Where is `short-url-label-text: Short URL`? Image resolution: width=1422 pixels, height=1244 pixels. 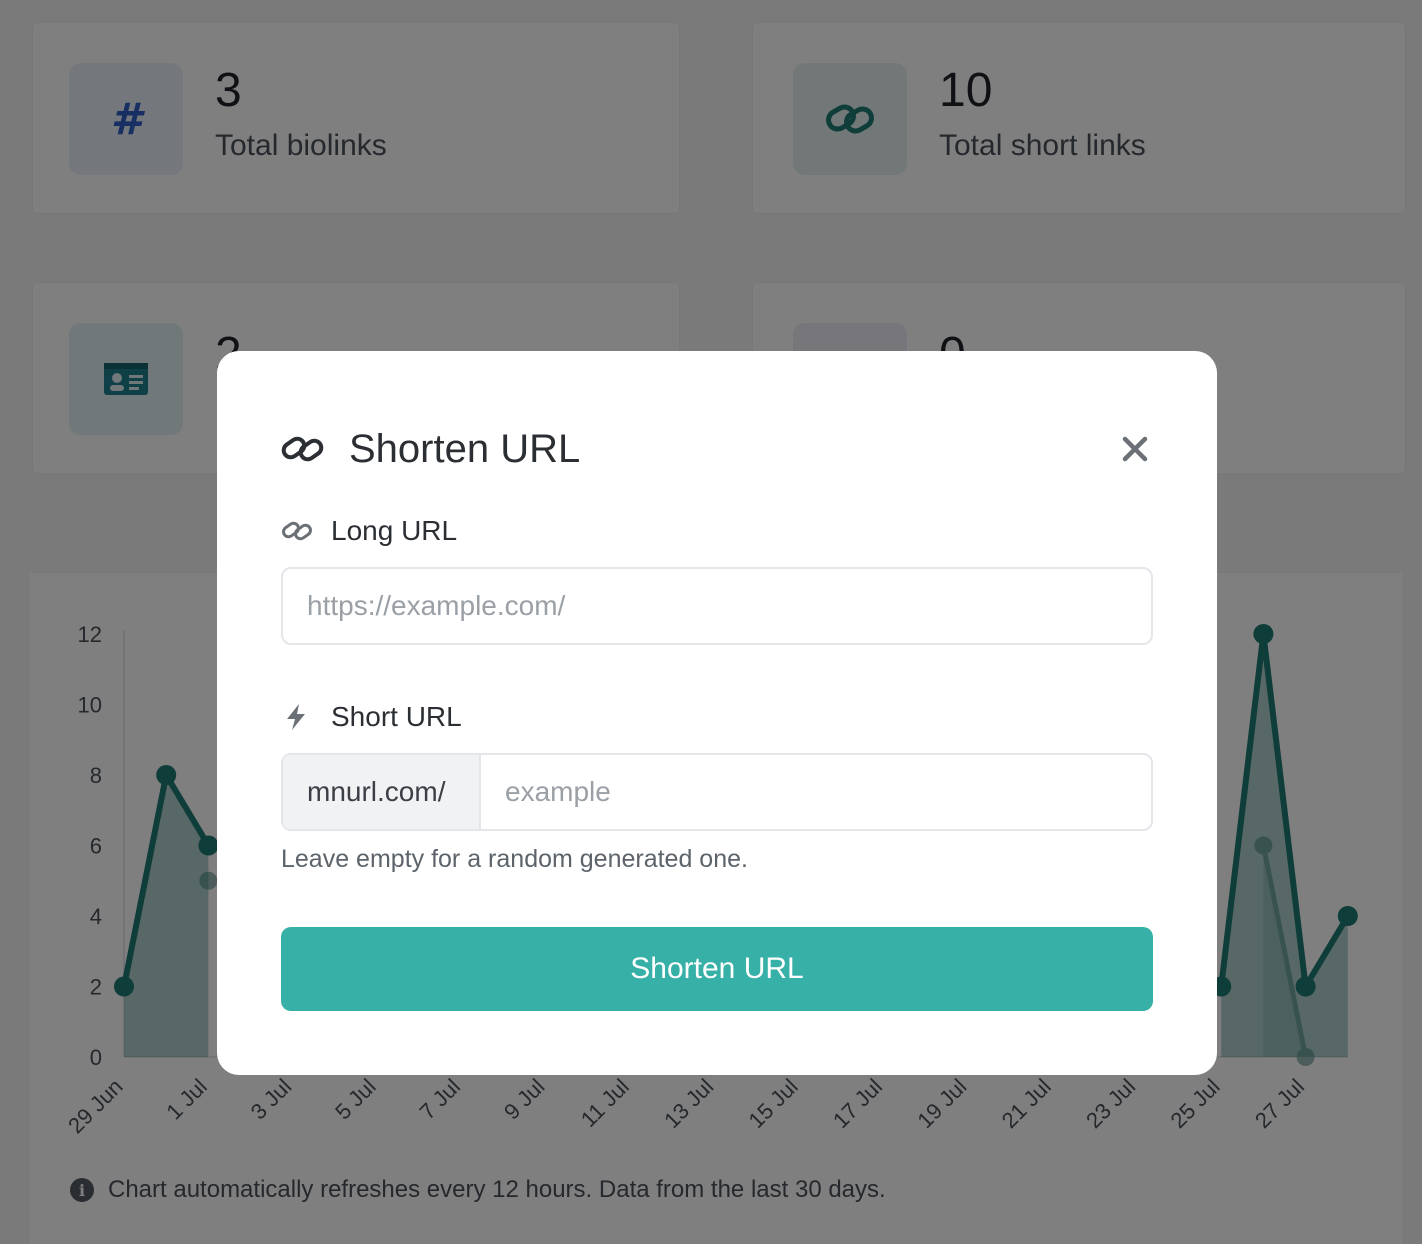 short-url-label-text: Short URL is located at coordinates (396, 716).